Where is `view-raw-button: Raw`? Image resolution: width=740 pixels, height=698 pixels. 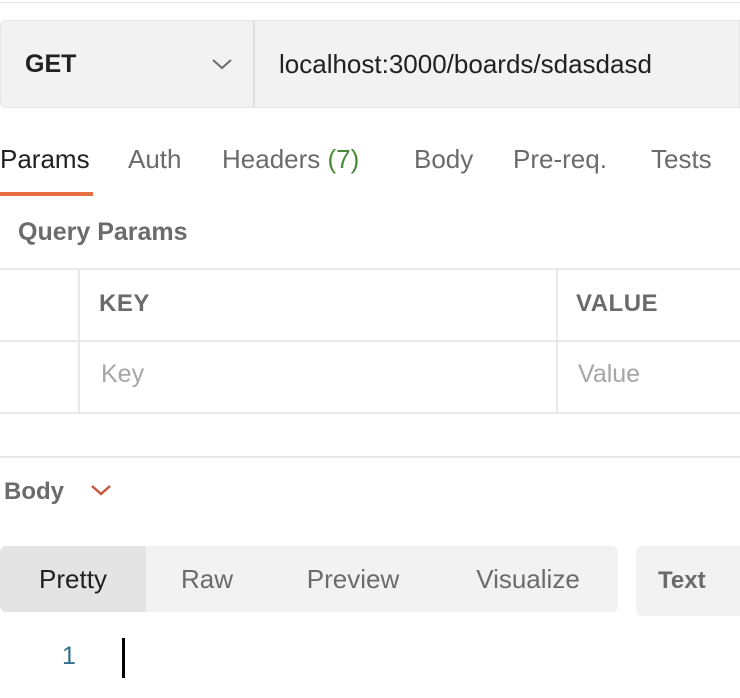
view-raw-button: Raw is located at coordinates (207, 579).